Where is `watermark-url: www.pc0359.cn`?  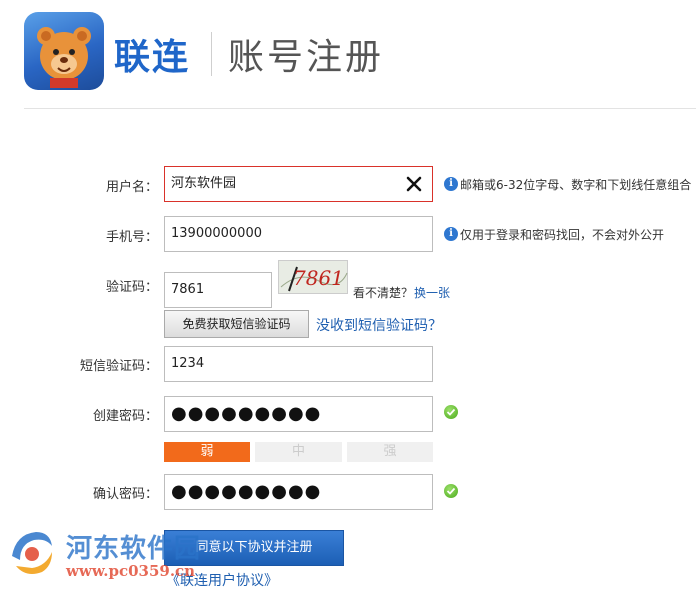
watermark-url: www.pc0359.cn is located at coordinates (131, 571).